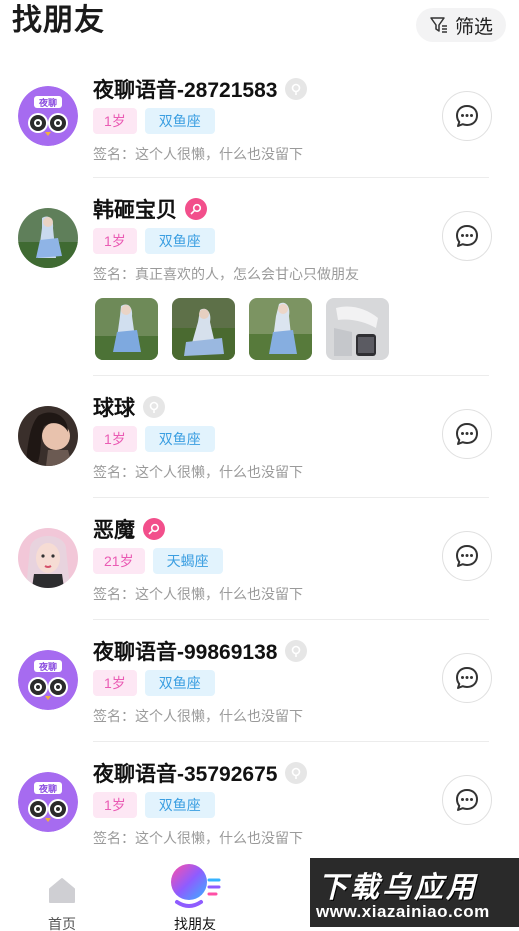 Image resolution: width=519 pixels, height=931 pixels. I want to click on header: 找朋友 筛选, so click(259, 25).